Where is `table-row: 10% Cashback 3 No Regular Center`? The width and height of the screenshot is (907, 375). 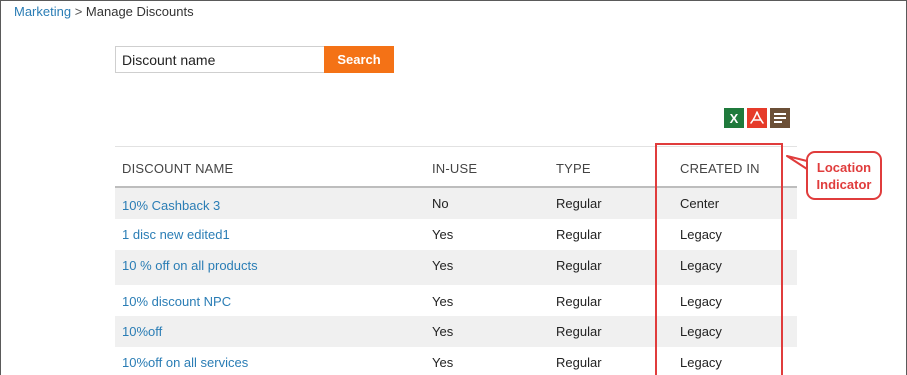
table-row: 10% Cashback 3 No Regular Center is located at coordinates (456, 203).